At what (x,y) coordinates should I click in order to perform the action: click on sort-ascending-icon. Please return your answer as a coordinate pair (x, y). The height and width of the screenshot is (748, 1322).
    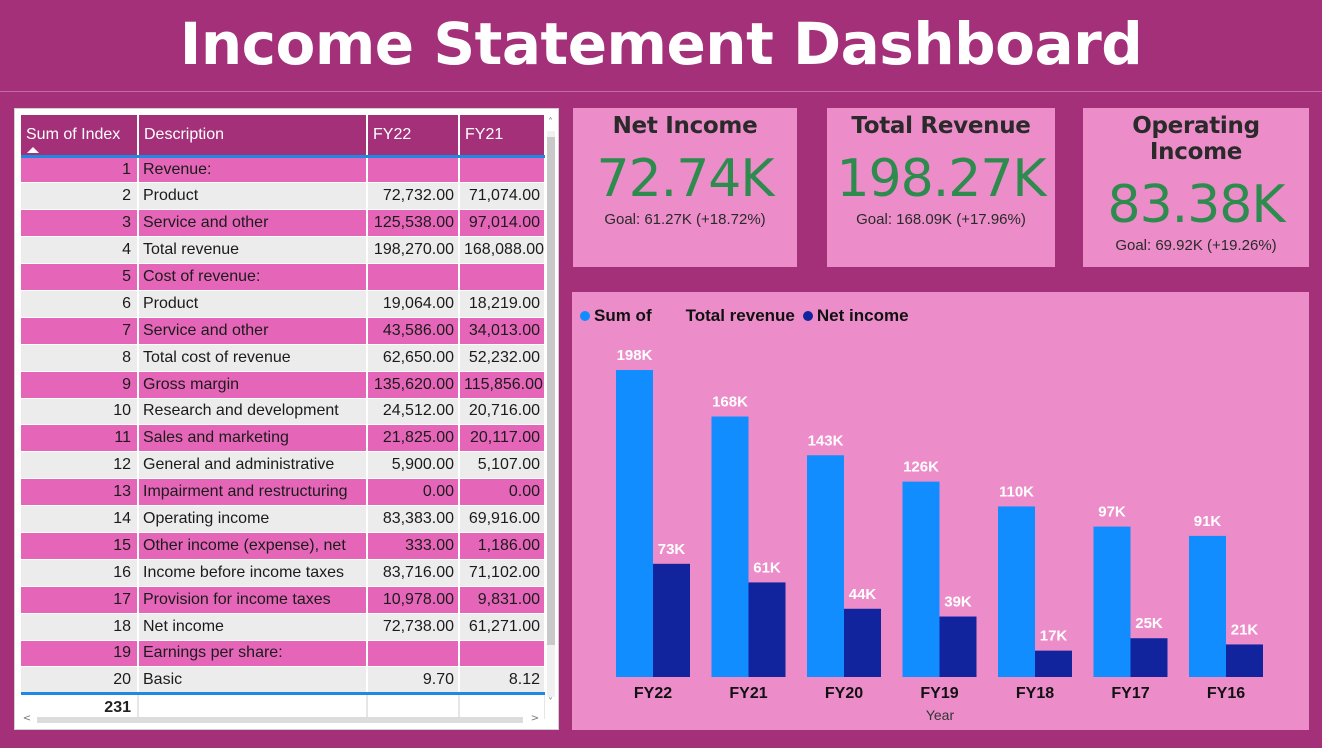
    Looking at the image, I should click on (33, 149).